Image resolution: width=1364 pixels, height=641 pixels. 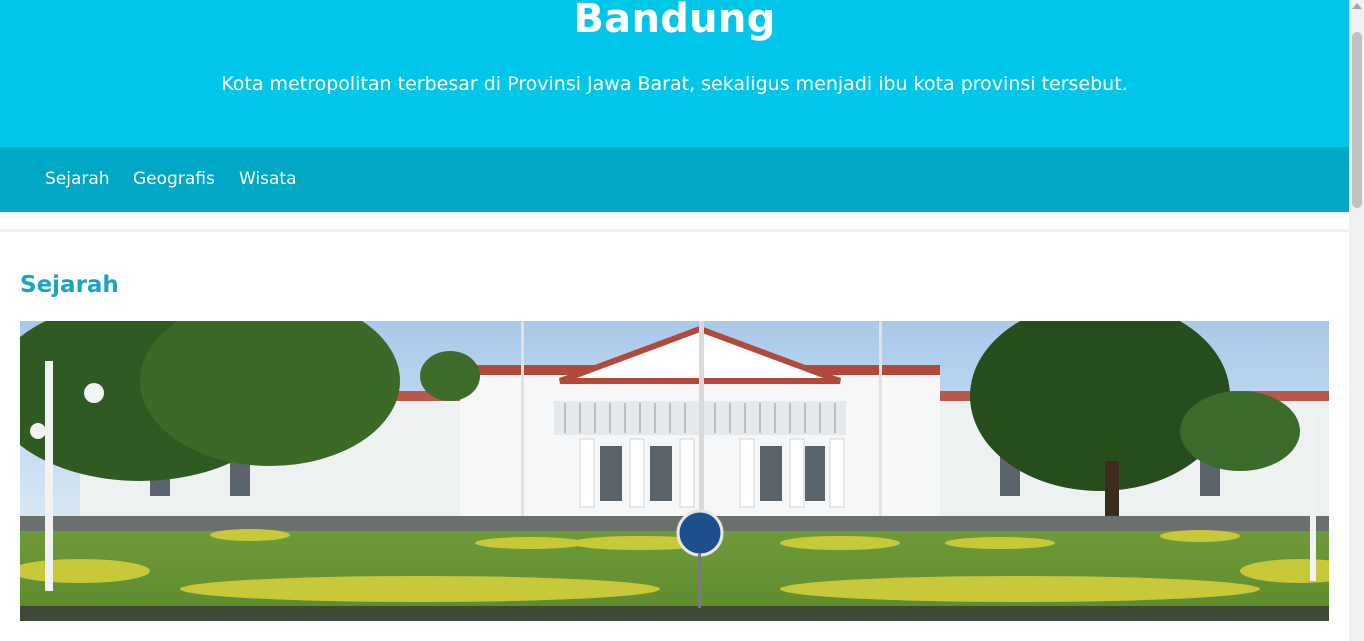 What do you see at coordinates (69, 285) in the screenshot?
I see `section-title: Sejarah` at bounding box center [69, 285].